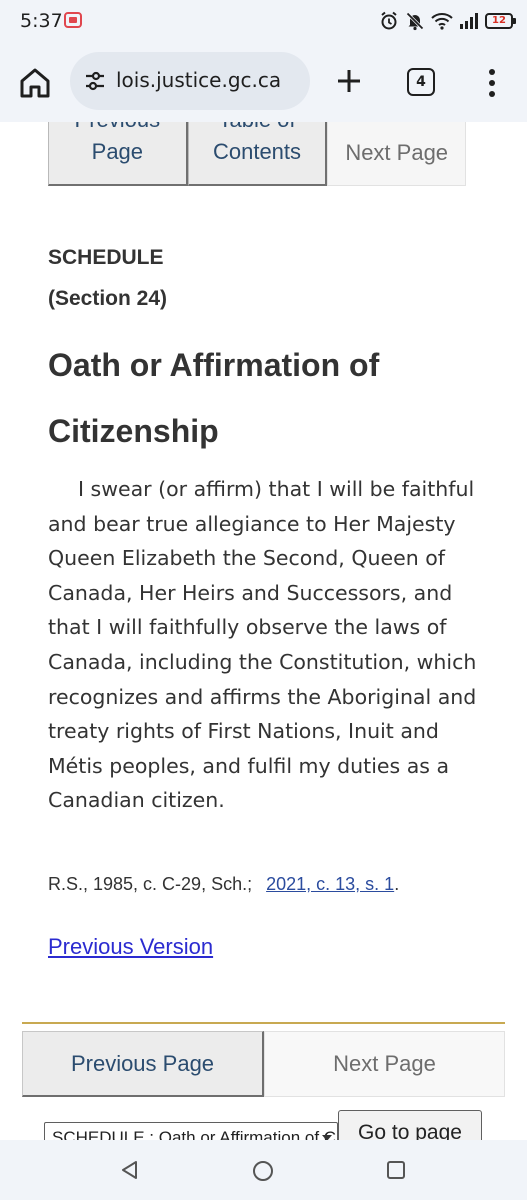 This screenshot has width=527, height=1200. I want to click on previous-version-link: Previous Version, so click(130, 947).